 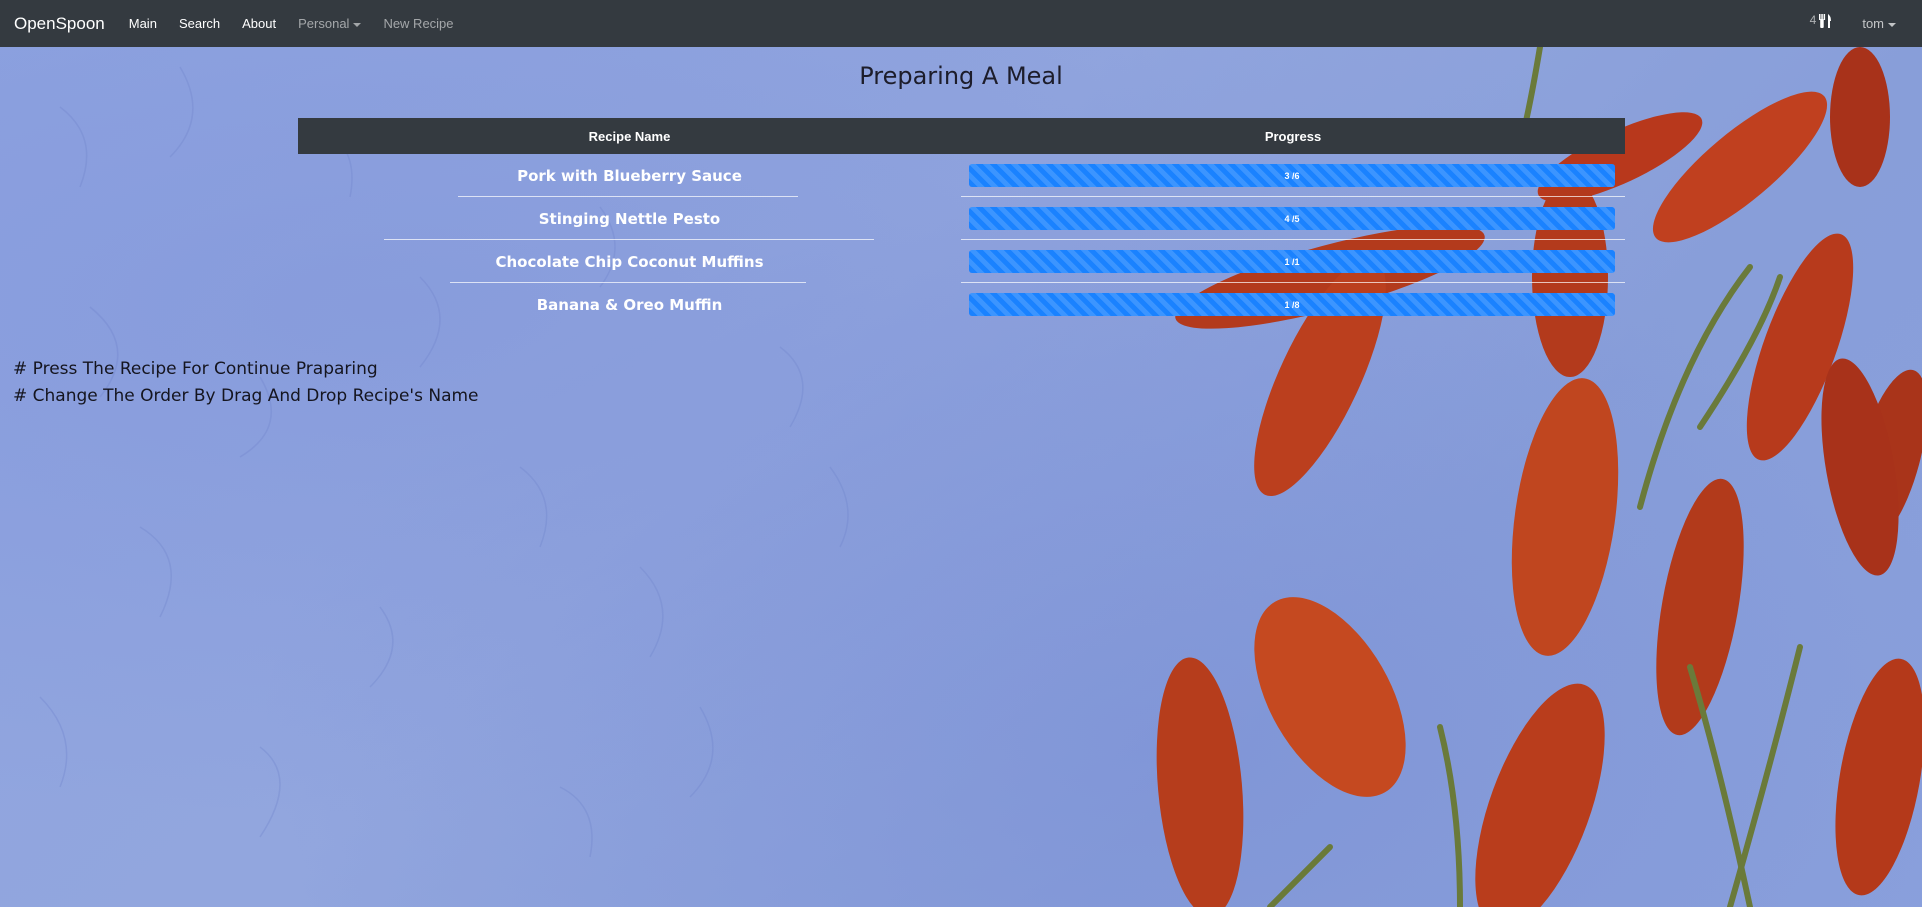 I want to click on column-header-recipe-name: Recipe Name, so click(x=629, y=136).